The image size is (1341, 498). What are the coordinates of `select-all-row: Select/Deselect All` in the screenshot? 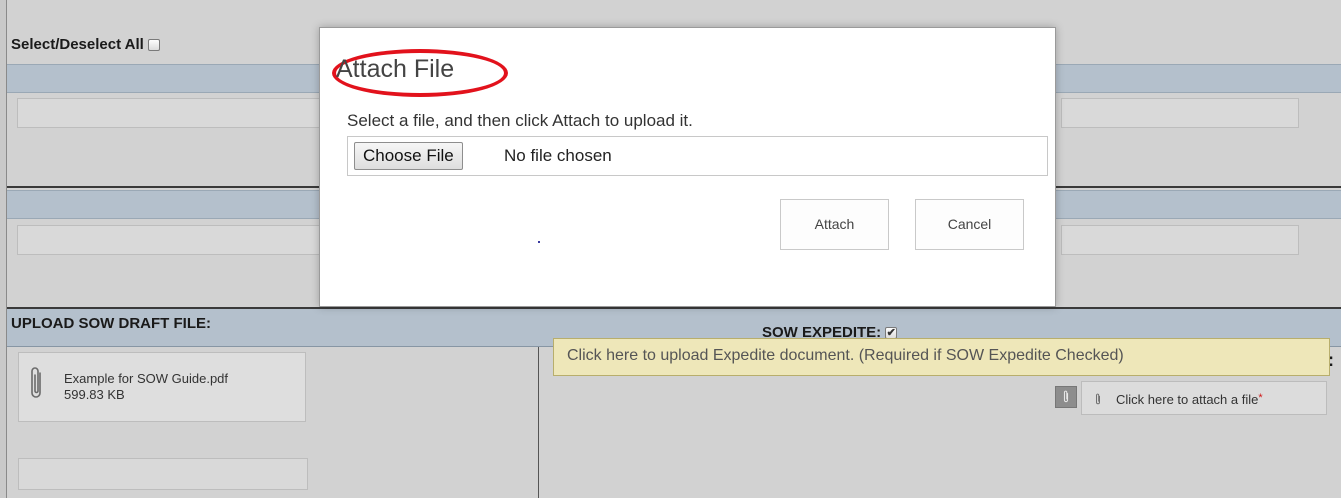 It's located at (85, 44).